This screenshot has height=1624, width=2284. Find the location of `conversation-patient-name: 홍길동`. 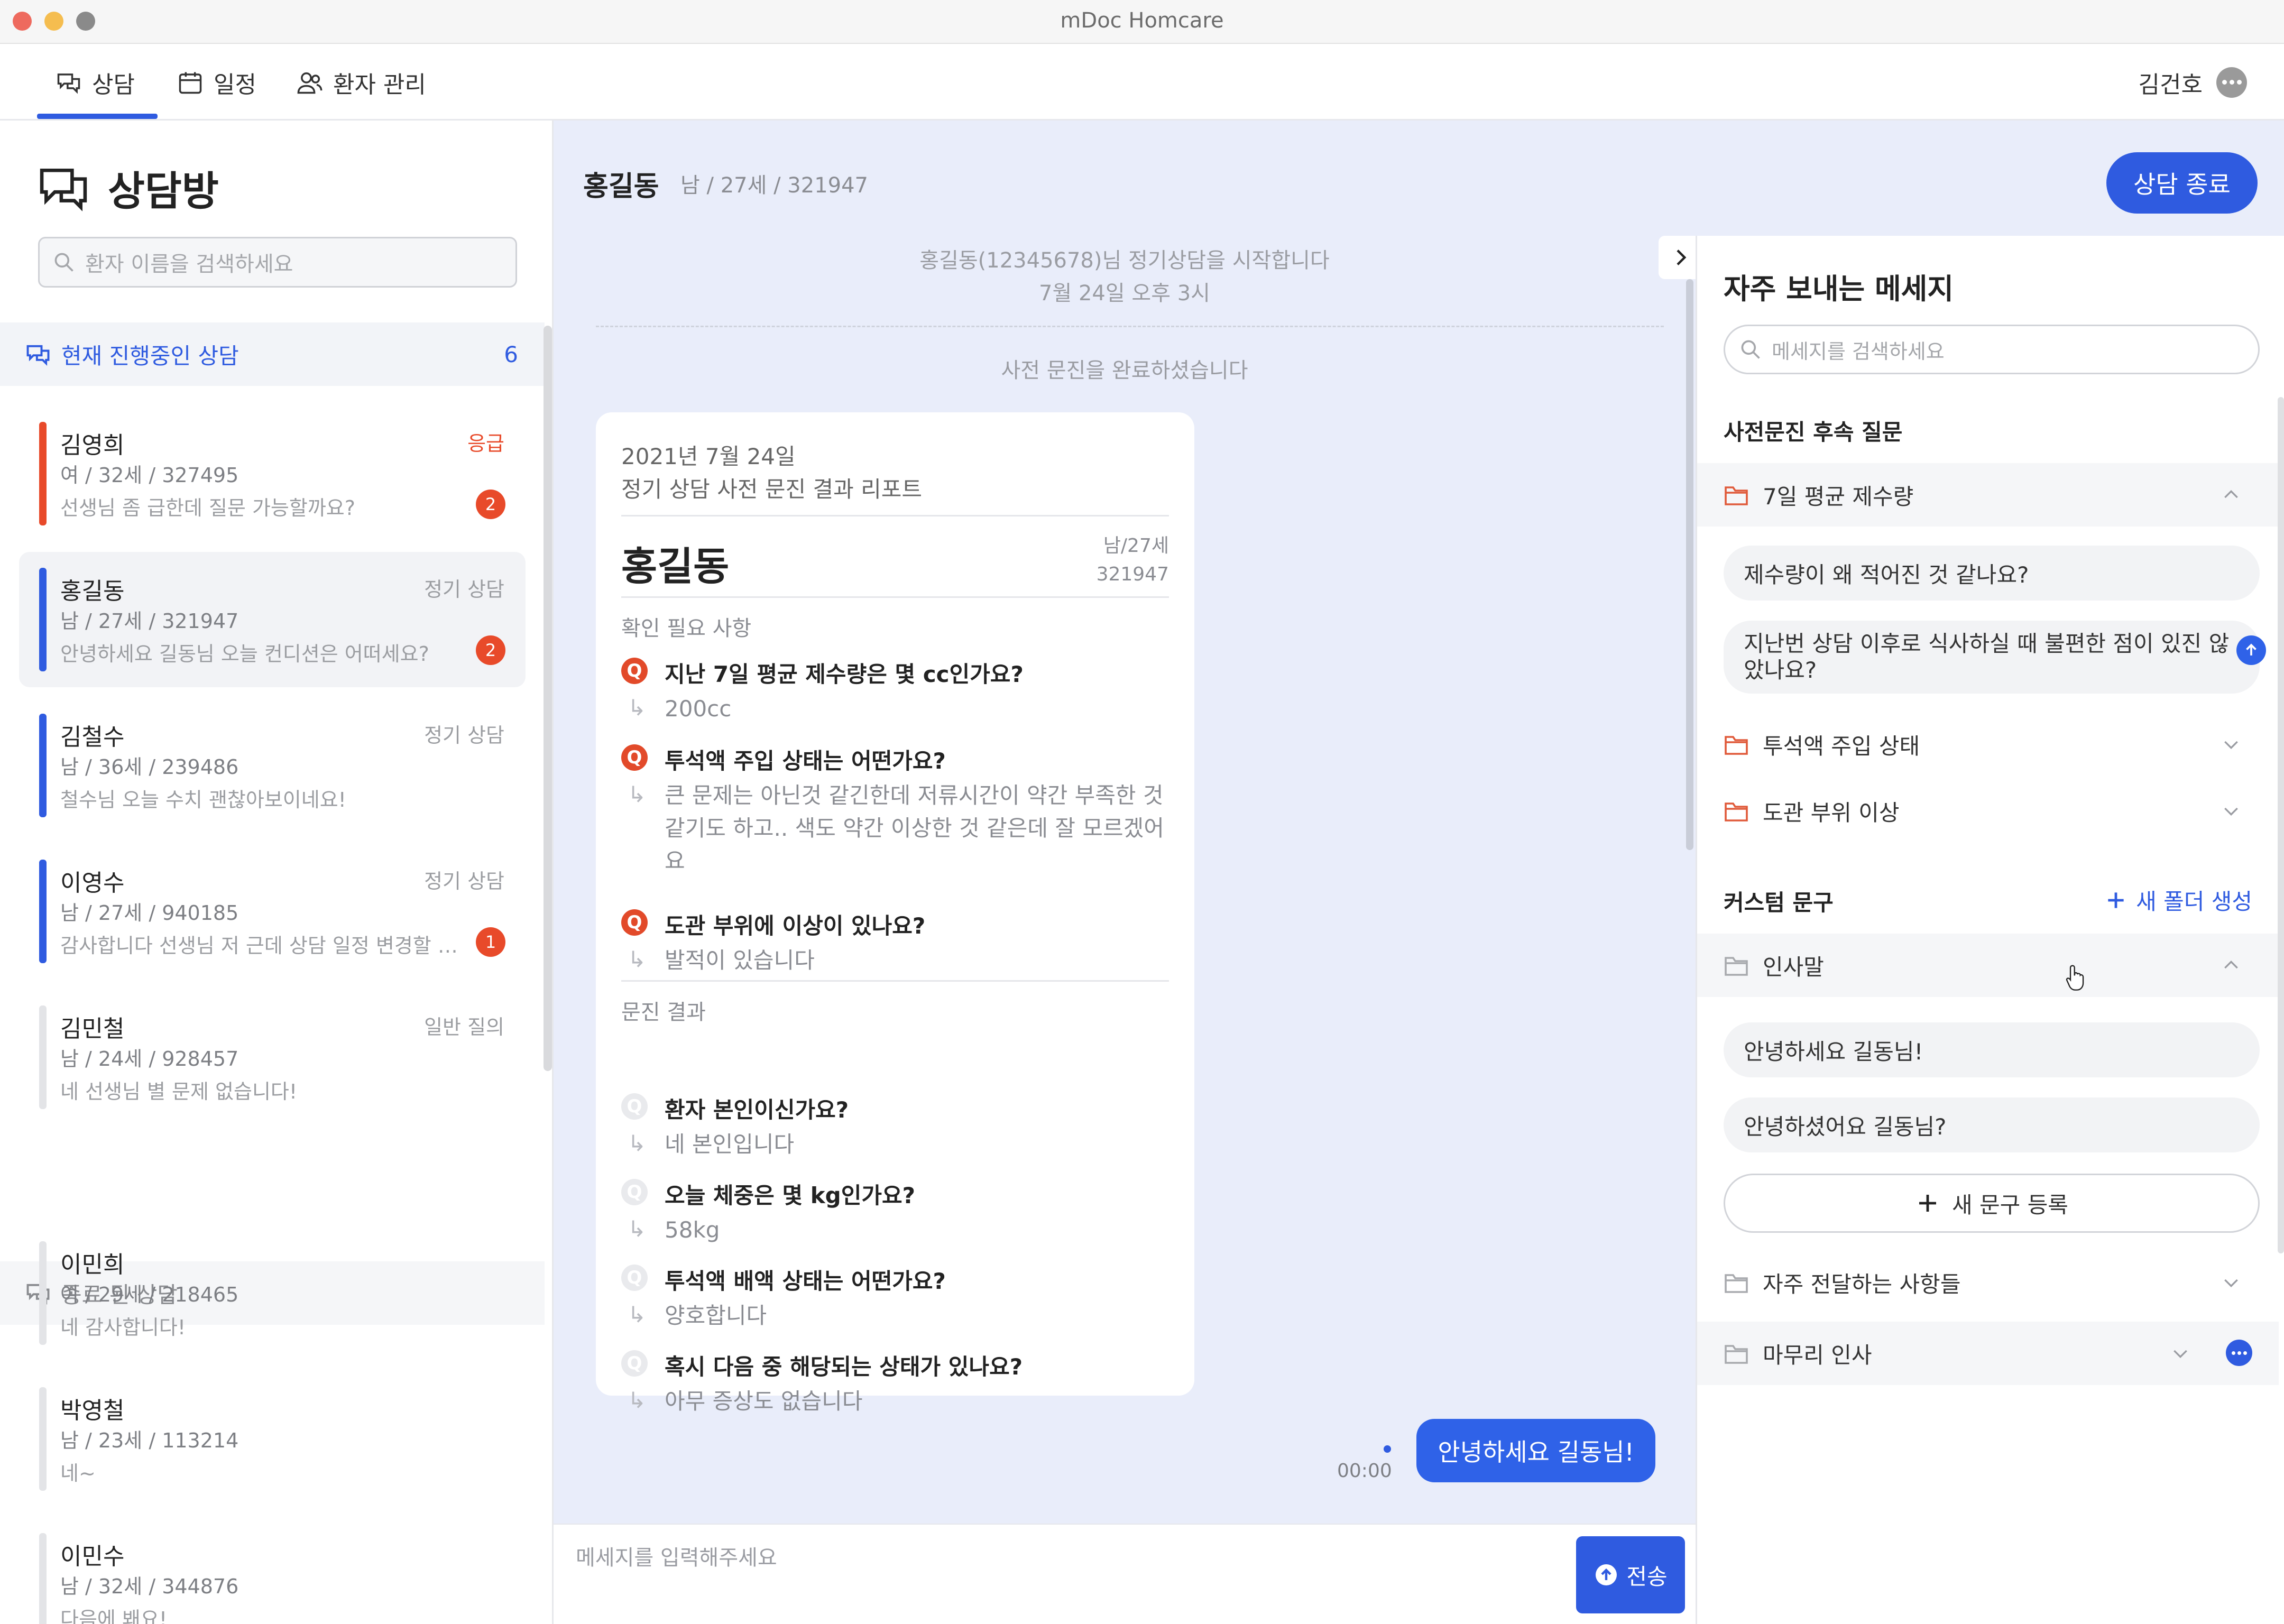

conversation-patient-name: 홍길동 is located at coordinates (92, 591).